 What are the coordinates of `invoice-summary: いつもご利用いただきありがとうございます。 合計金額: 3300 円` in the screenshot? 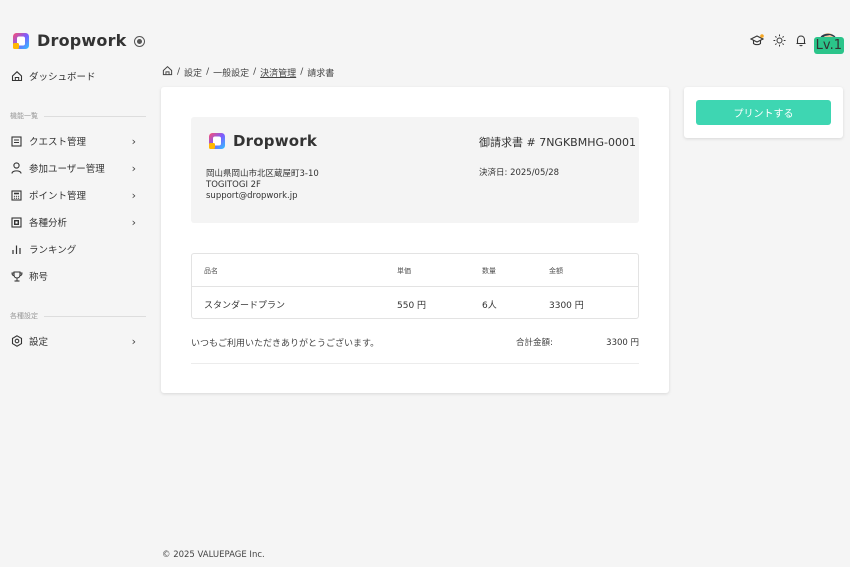 It's located at (415, 347).